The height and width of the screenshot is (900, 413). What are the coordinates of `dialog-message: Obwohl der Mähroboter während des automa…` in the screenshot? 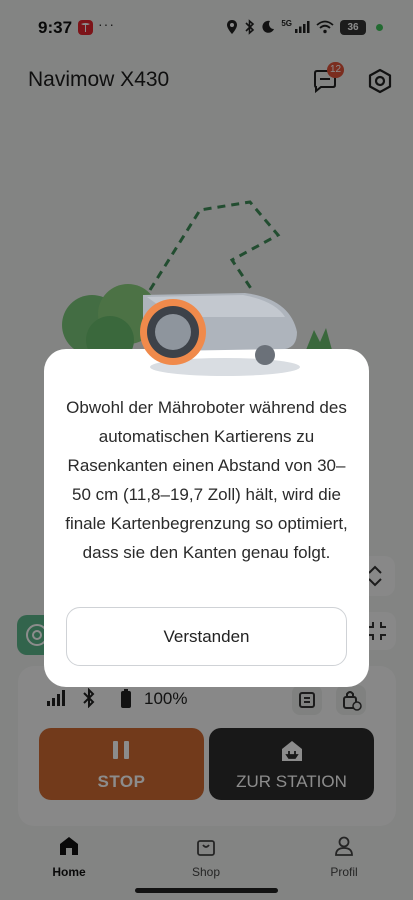 It's located at (206, 480).